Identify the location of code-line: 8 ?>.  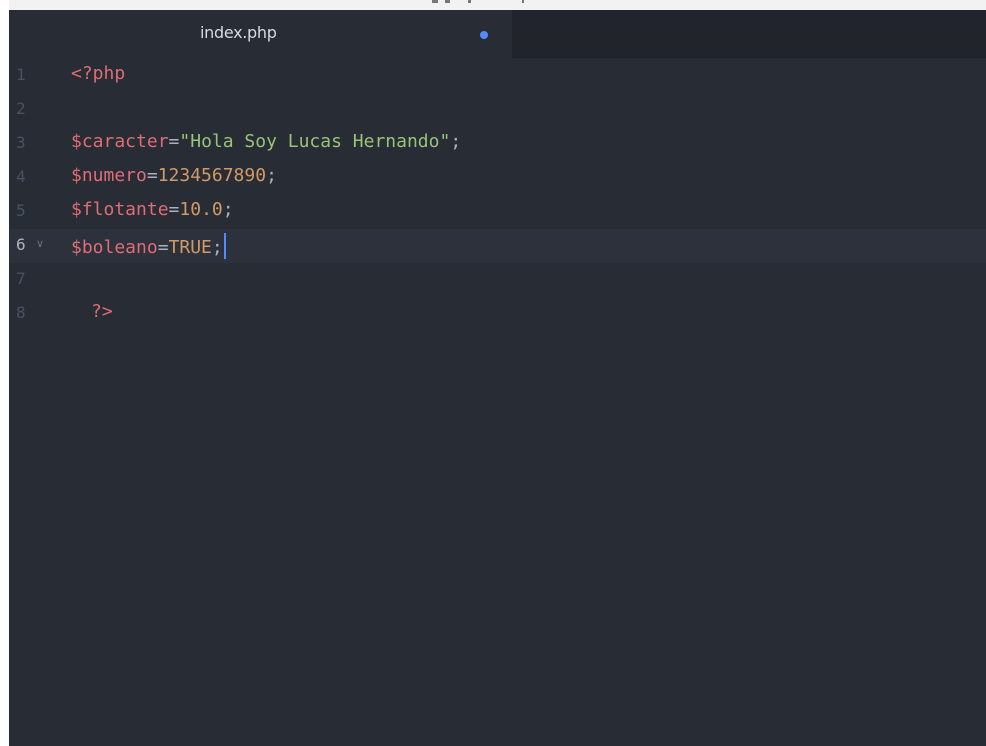
(497, 314).